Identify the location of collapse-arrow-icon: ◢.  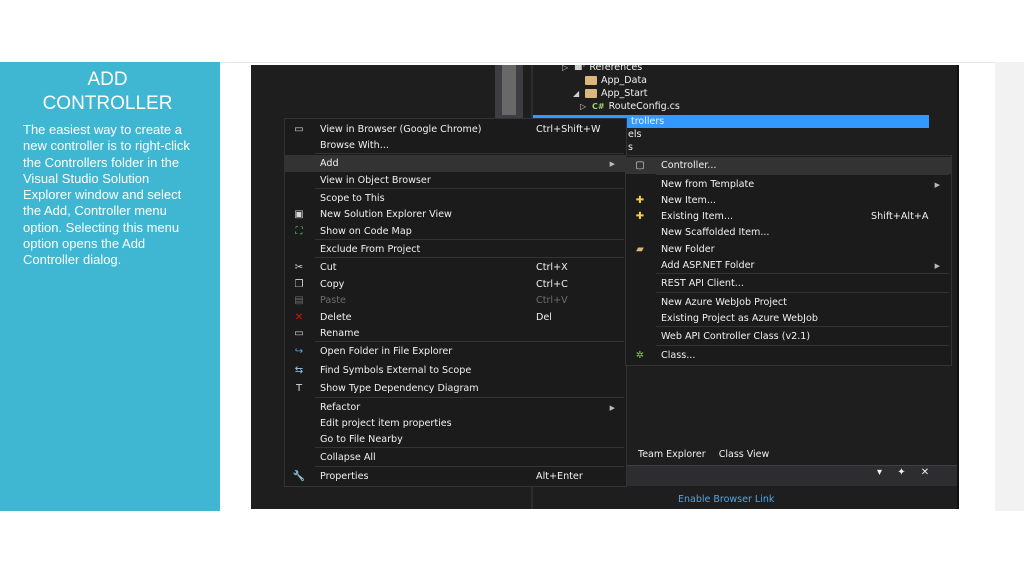
(577, 93).